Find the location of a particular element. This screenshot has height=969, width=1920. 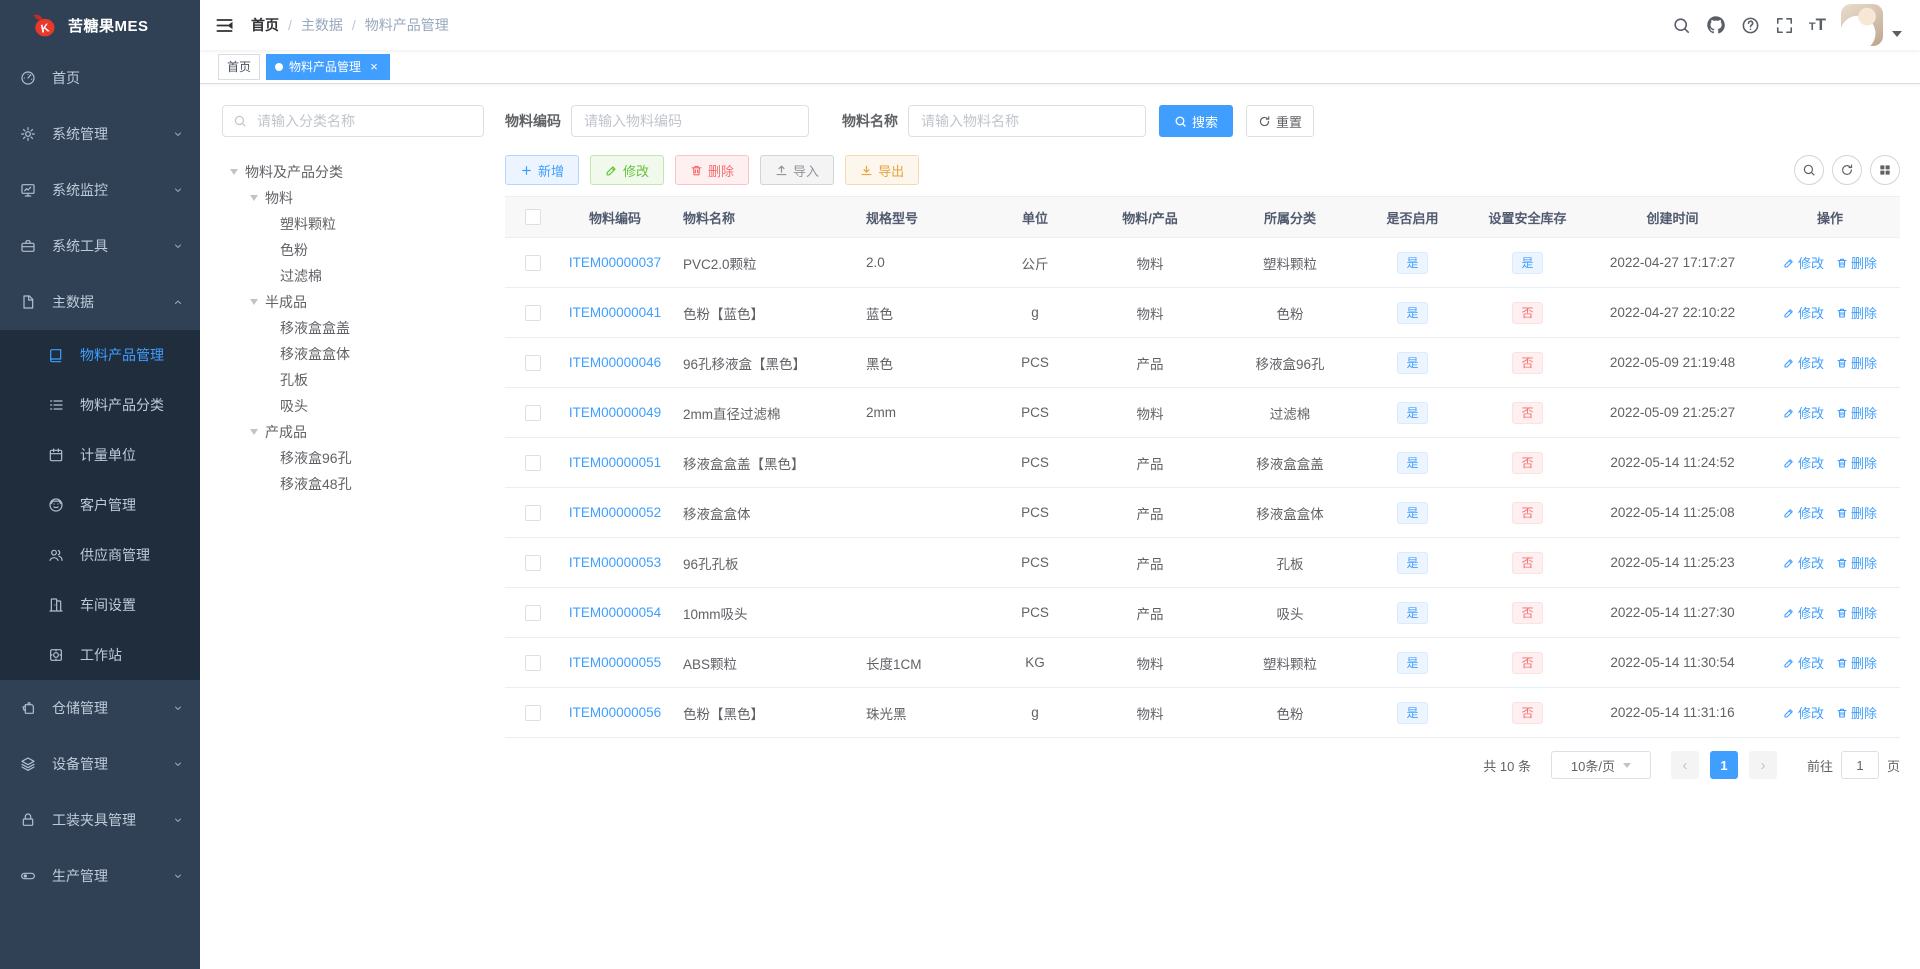

prev-page-button: ‹ is located at coordinates (1684, 765).